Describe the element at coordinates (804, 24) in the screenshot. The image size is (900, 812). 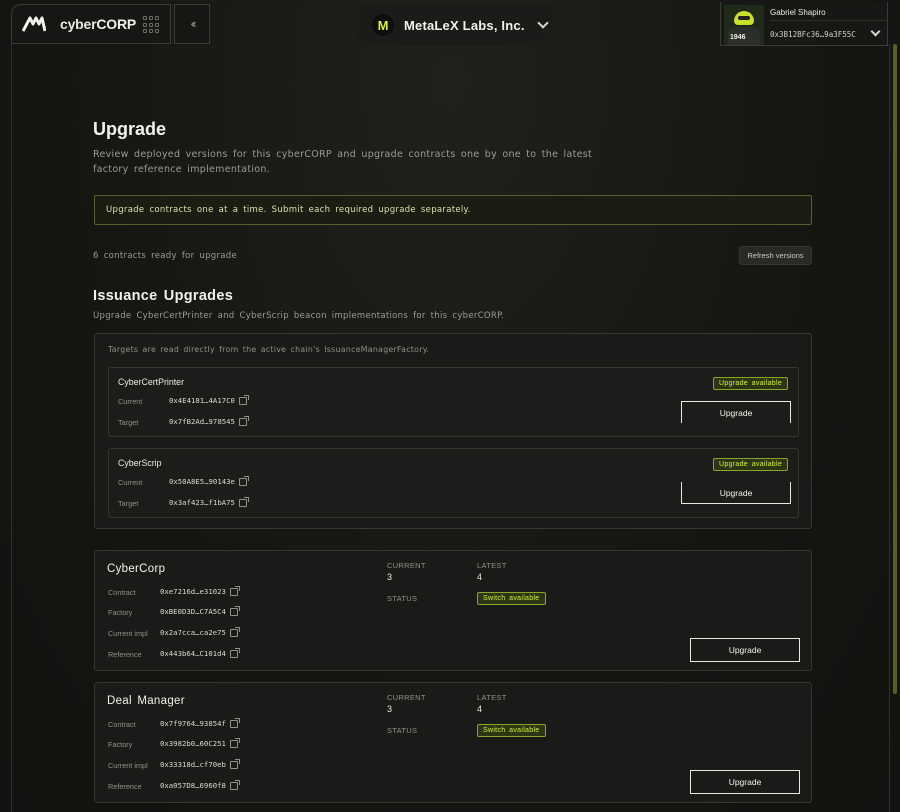
I see `user-account-menu: 1946 Gabriel Shapiro 0x3B12BFc36…9a3F55C` at that location.